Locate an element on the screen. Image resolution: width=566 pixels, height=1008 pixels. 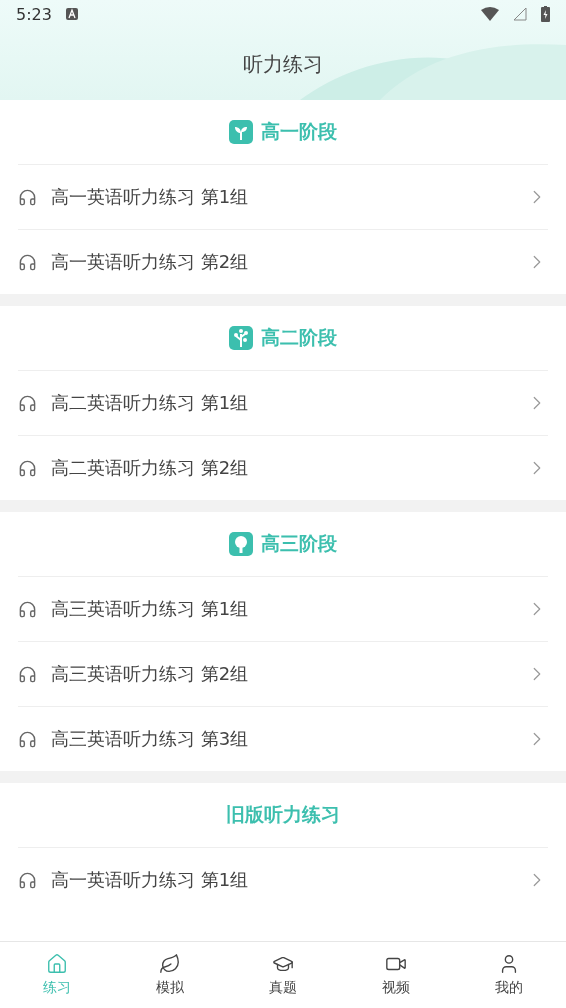
nav-tab: 模拟 is located at coordinates (170, 975).